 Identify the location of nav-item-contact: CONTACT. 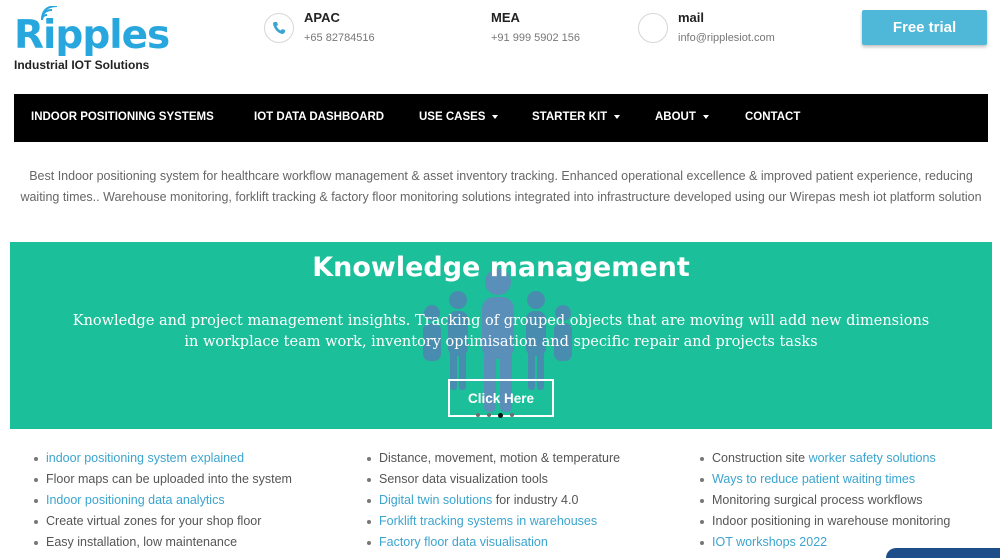
(772, 117).